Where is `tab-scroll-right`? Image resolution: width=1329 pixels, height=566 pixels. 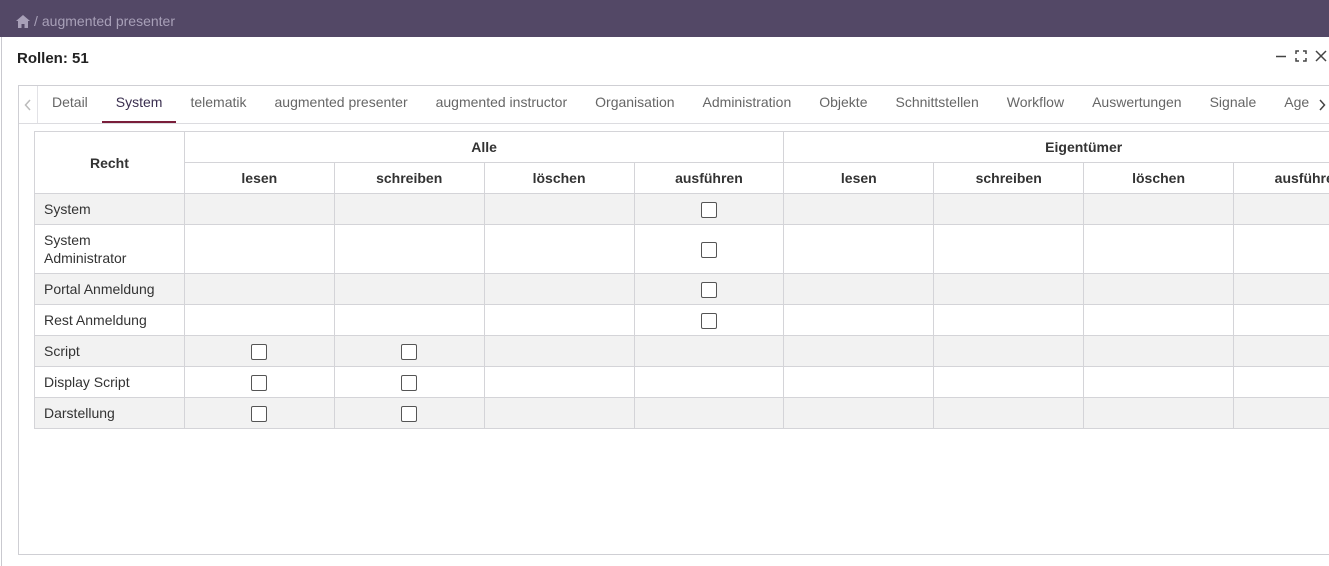 tab-scroll-right is located at coordinates (1321, 104).